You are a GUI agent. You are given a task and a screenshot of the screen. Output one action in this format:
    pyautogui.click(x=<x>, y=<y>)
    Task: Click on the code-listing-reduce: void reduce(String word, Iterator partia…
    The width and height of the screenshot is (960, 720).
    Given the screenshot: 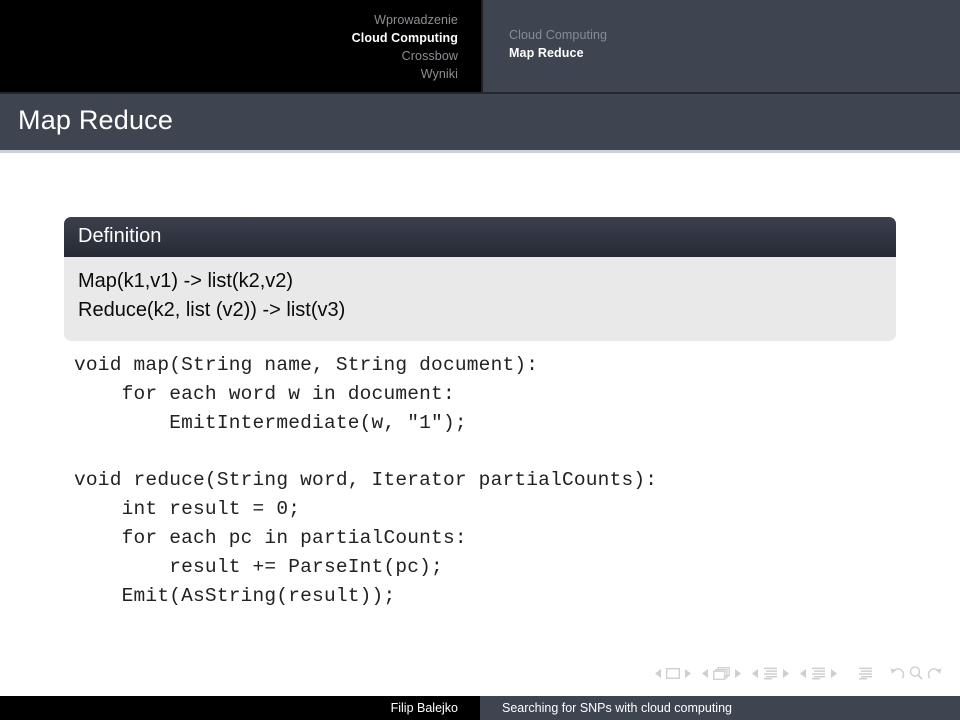 What is the action you would take?
    pyautogui.click(x=366, y=538)
    